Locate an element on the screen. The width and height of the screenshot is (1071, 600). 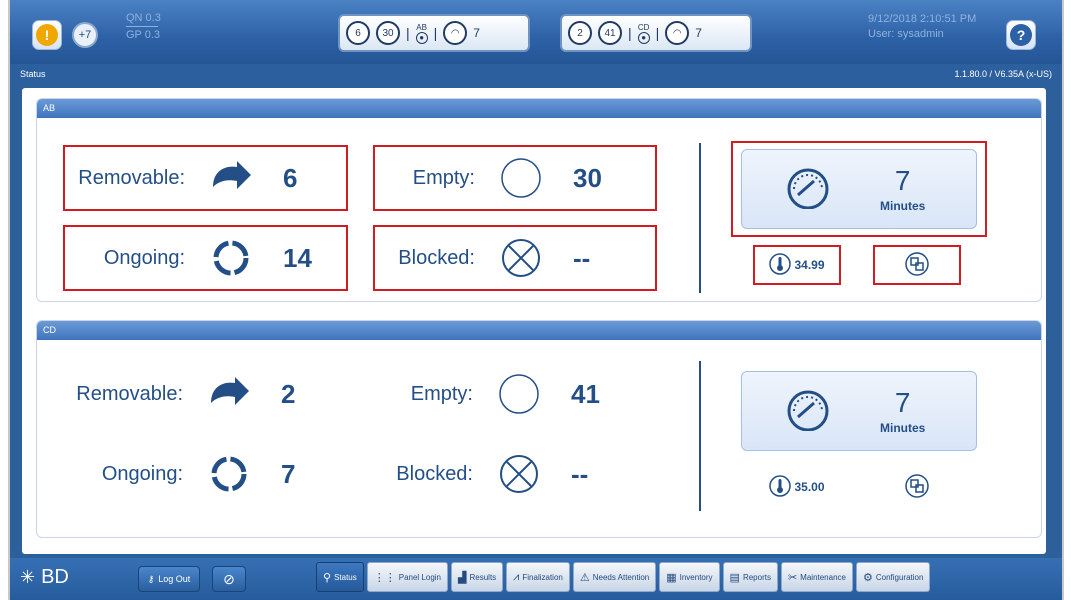
temperature-tag: 34.99 is located at coordinates (797, 265).